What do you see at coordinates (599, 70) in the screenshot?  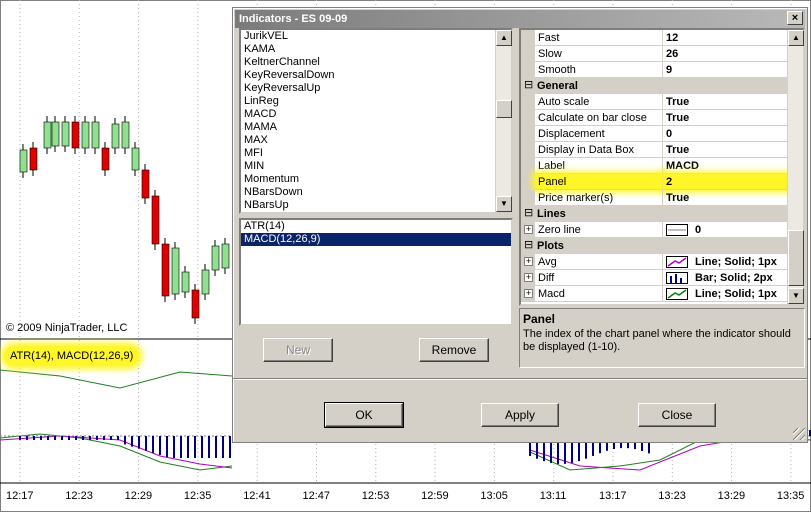 I see `property-name: Smooth` at bounding box center [599, 70].